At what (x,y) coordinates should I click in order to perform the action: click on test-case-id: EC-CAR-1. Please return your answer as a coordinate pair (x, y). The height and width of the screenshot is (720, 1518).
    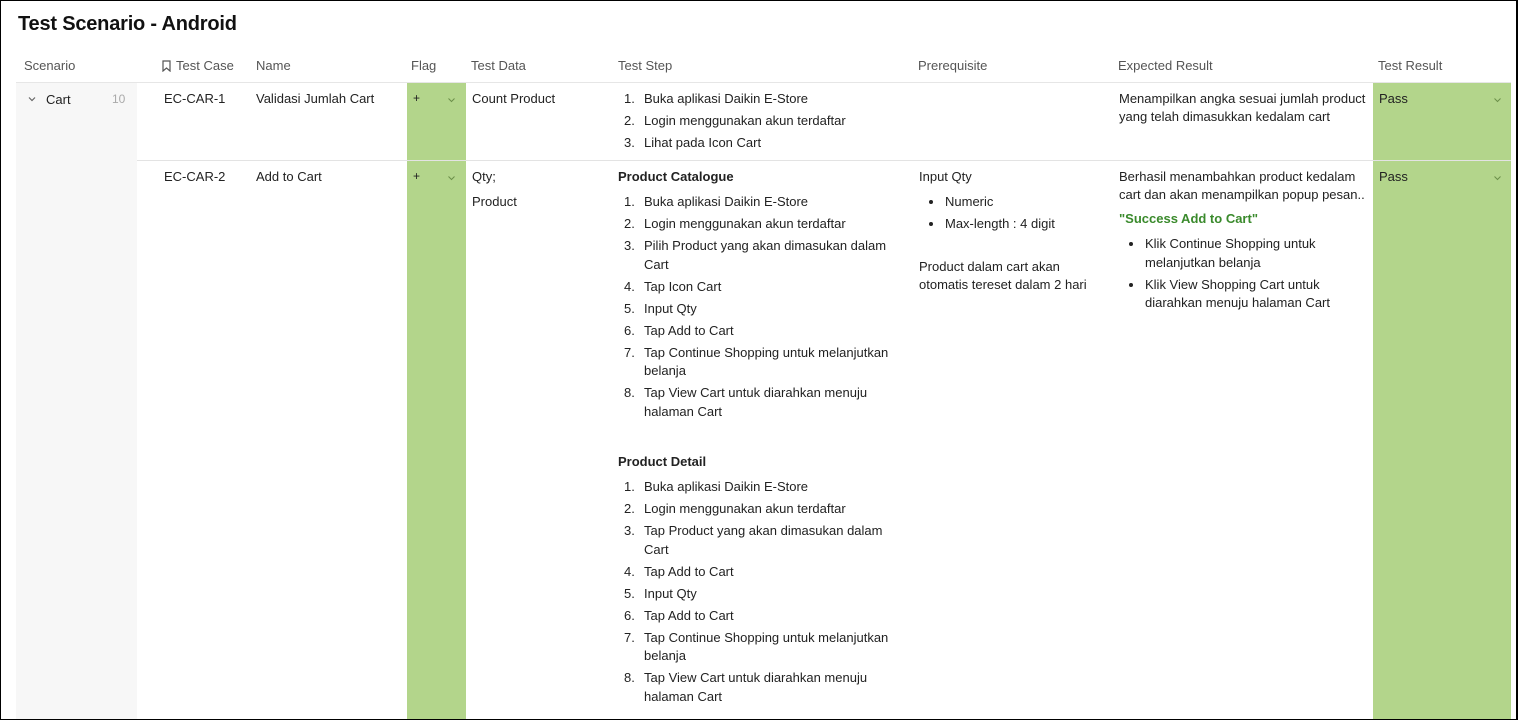
    Looking at the image, I should click on (194, 99).